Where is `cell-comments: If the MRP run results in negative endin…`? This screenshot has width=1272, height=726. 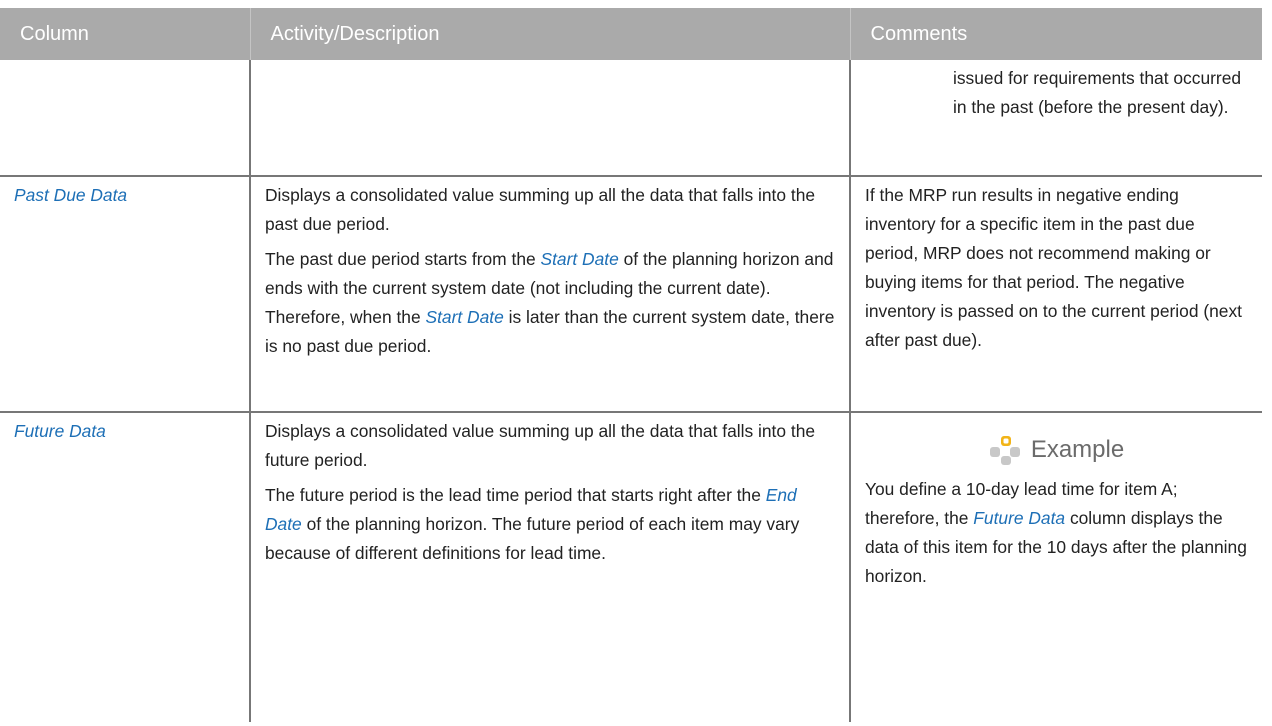
cell-comments: If the MRP run results in negative endin… is located at coordinates (1055, 294).